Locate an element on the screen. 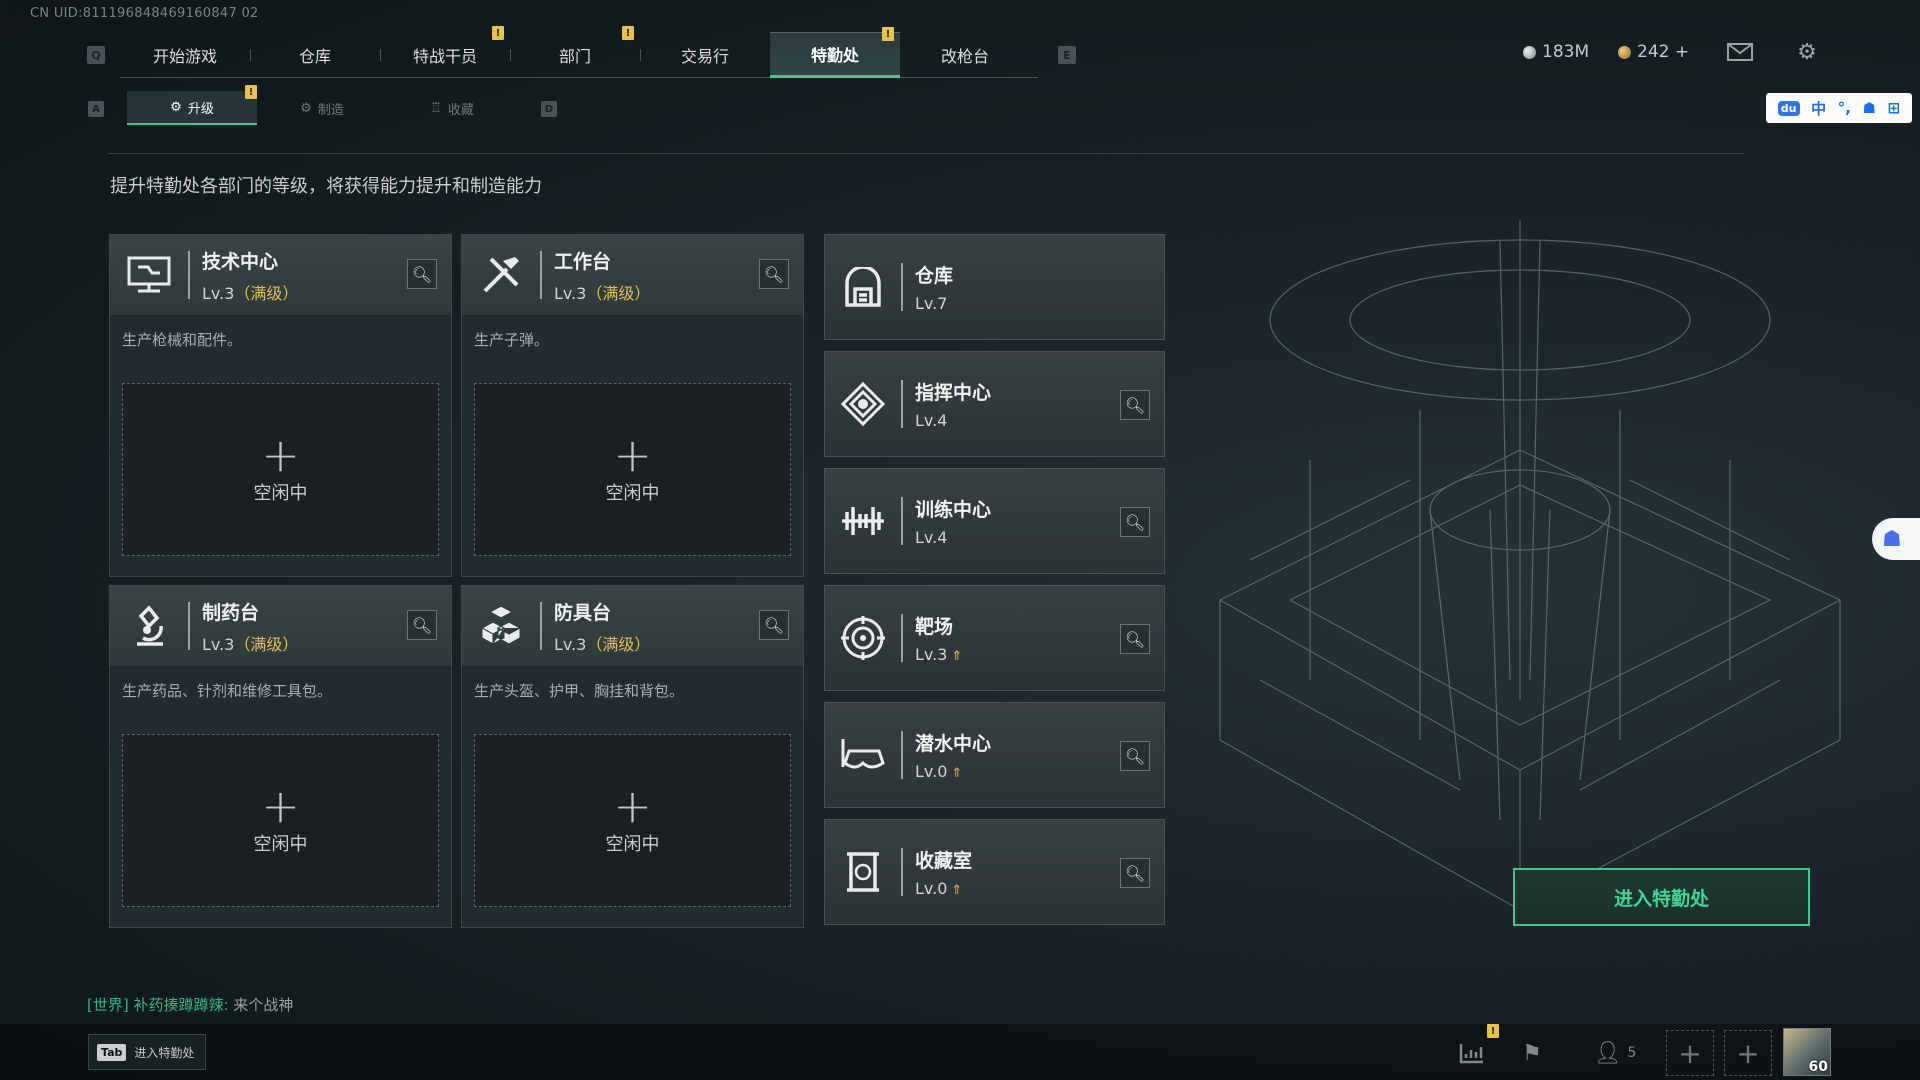 The width and height of the screenshot is (1920, 1080). tab-label: 仓库 is located at coordinates (314, 56).